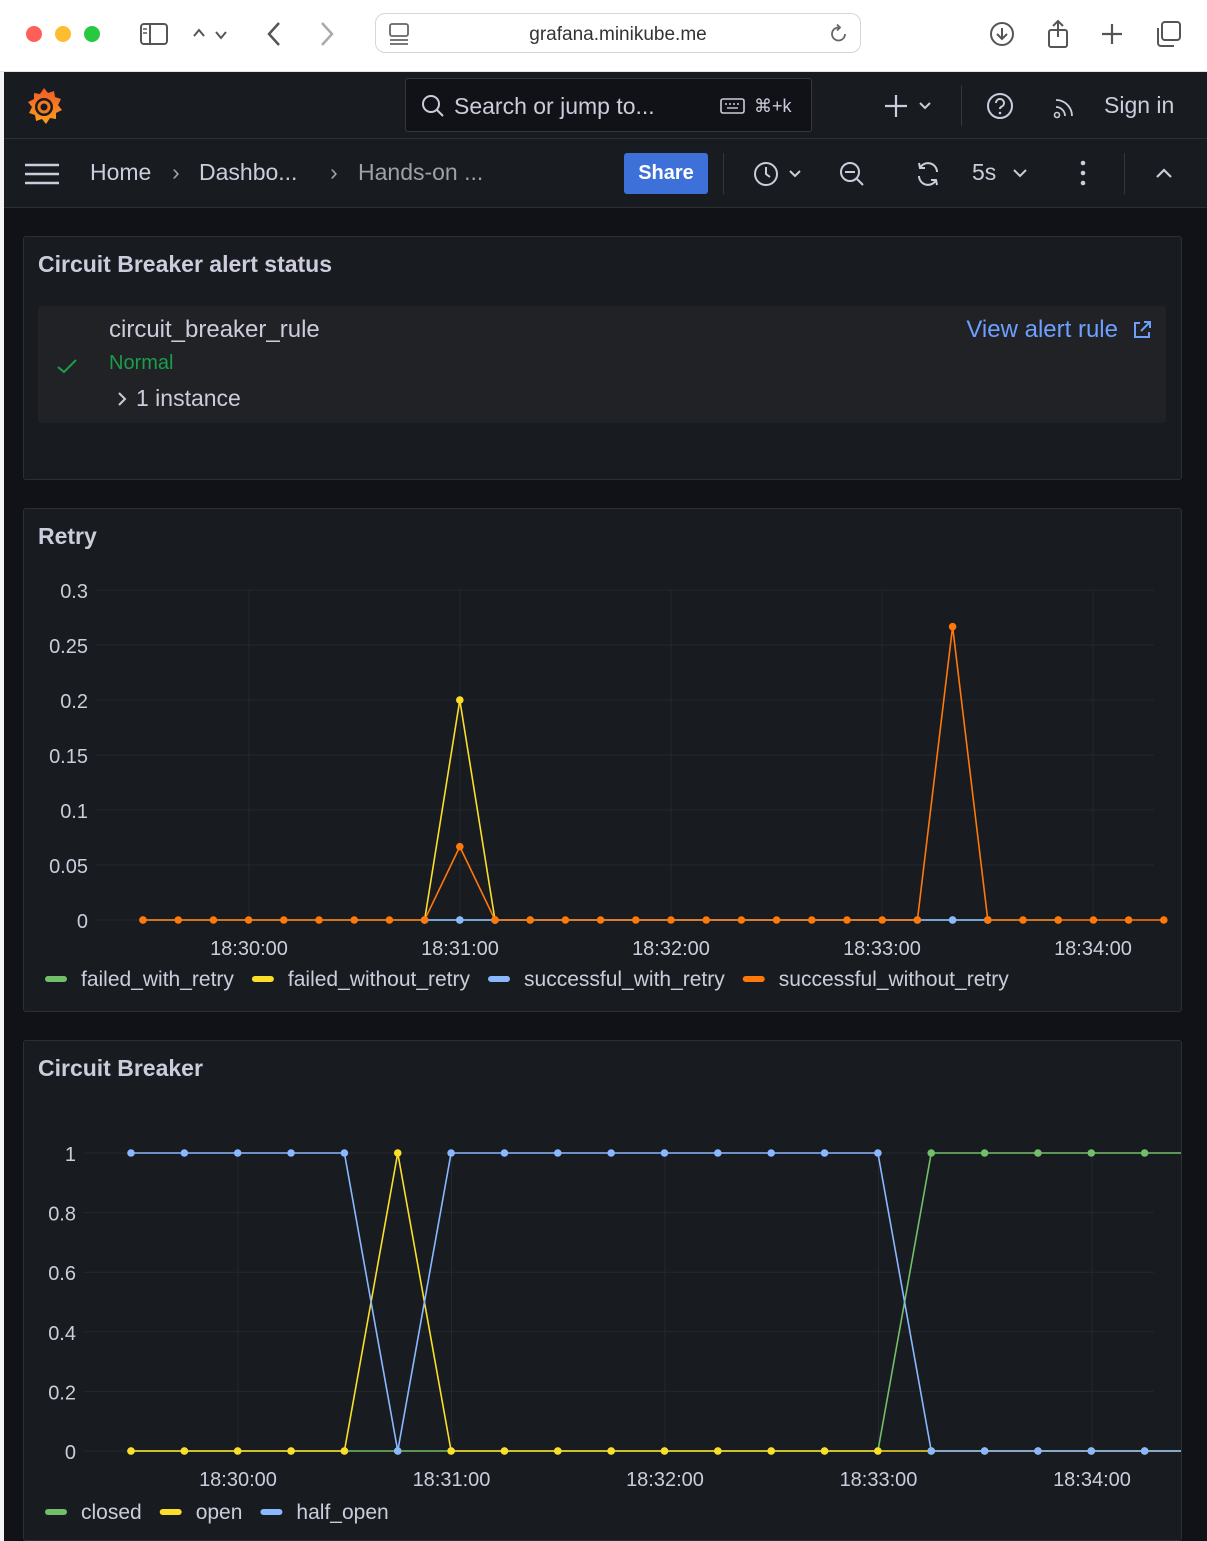 This screenshot has height=1541, width=1207. I want to click on more-options-icon, so click(1083, 175).